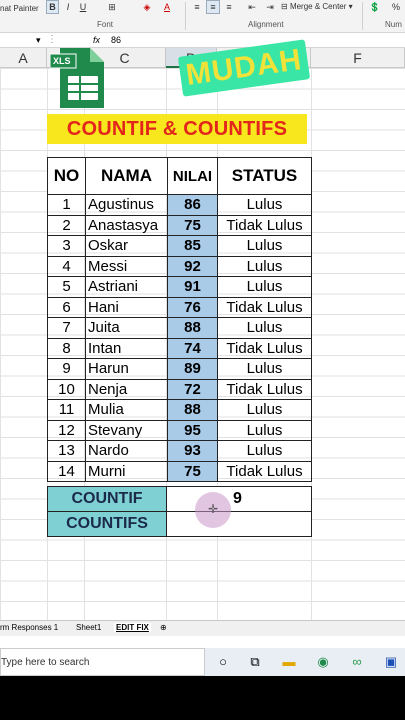 This screenshot has width=405, height=720. Describe the element at coordinates (255, 662) in the screenshot. I see `task-view-icon: ⧉` at that location.